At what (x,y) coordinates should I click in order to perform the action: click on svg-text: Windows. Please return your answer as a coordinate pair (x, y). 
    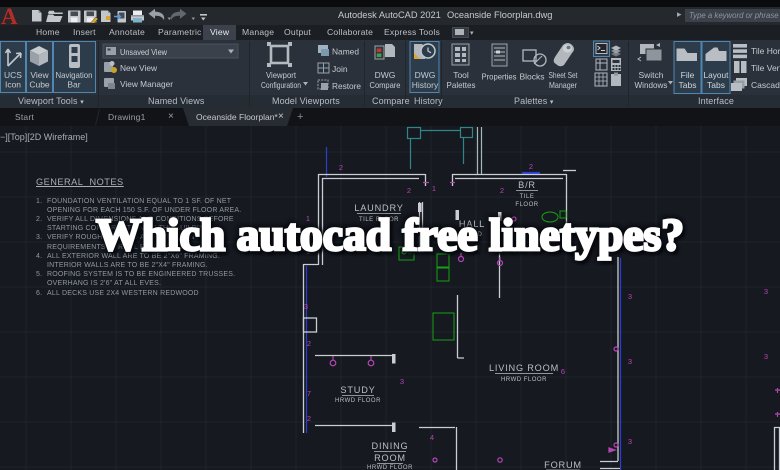
    Looking at the image, I should click on (651, 85).